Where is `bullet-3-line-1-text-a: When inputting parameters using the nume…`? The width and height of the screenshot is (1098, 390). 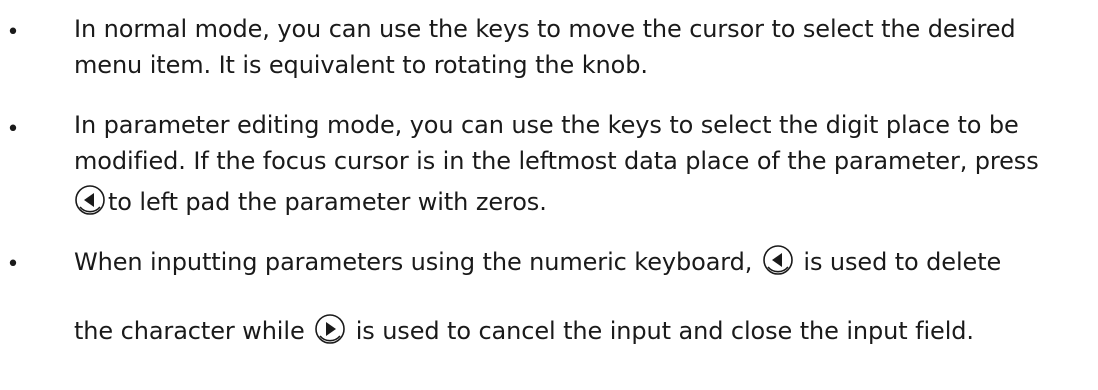 bullet-3-line-1-text-a: When inputting parameters using the nume… is located at coordinates (413, 262).